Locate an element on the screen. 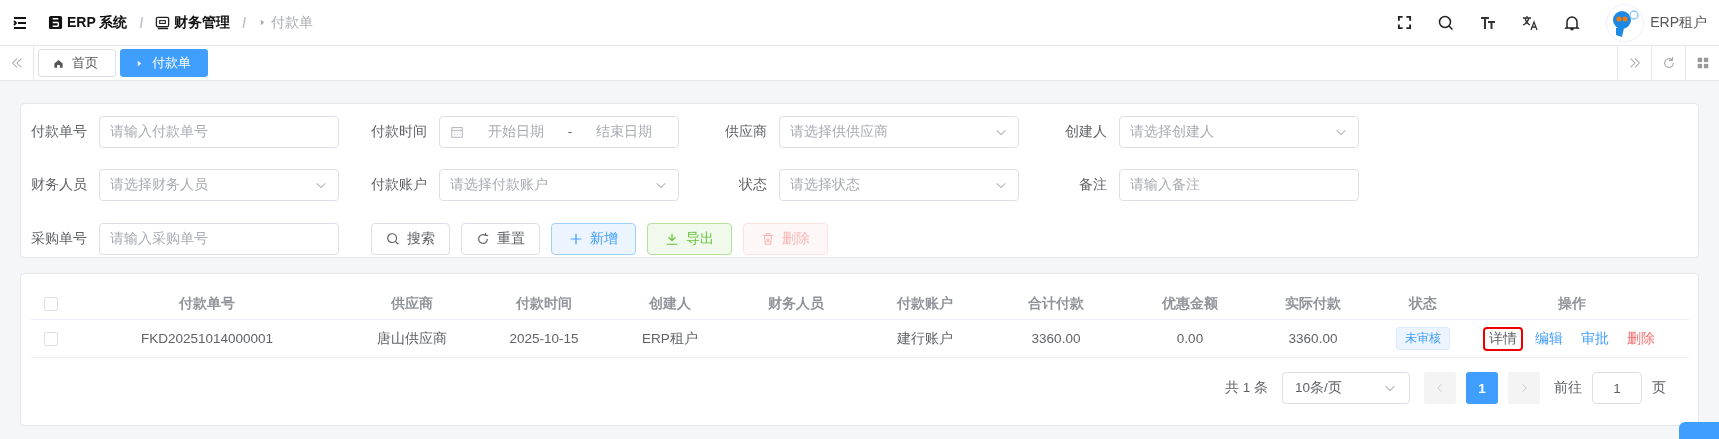  table-cell-text: FKD20251014000001 is located at coordinates (207, 338).